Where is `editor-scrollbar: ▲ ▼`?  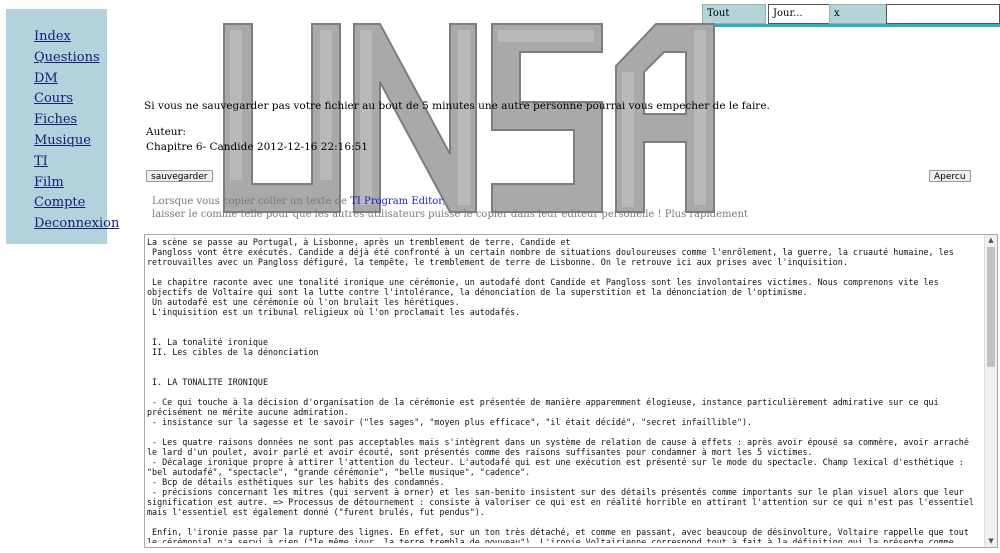 editor-scrollbar: ▲ ▼ is located at coordinates (990, 391).